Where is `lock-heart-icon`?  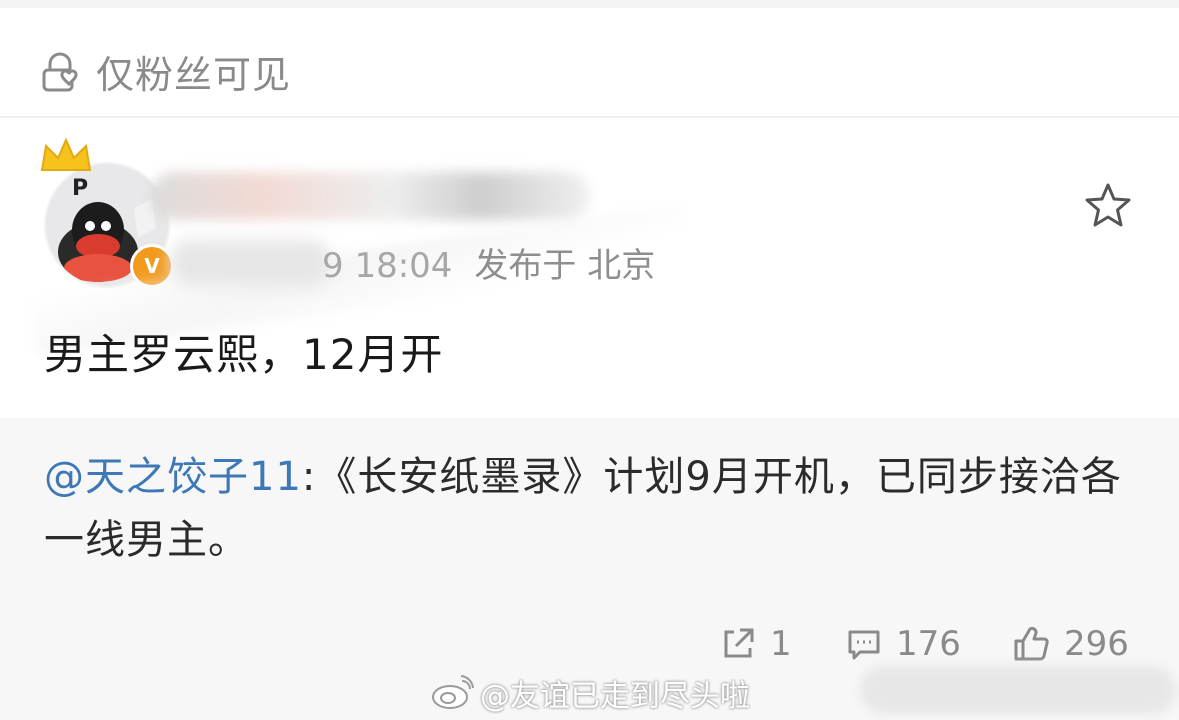 lock-heart-icon is located at coordinates (60, 72).